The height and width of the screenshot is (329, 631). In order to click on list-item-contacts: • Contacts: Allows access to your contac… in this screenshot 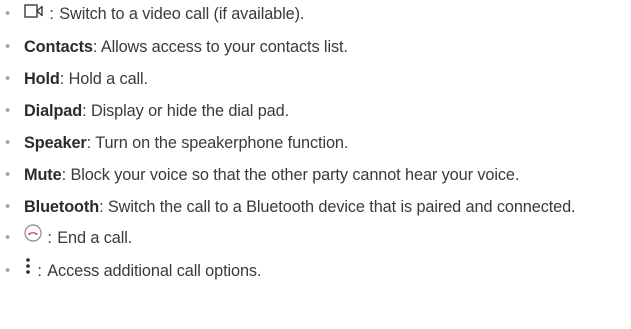, I will do `click(315, 47)`.